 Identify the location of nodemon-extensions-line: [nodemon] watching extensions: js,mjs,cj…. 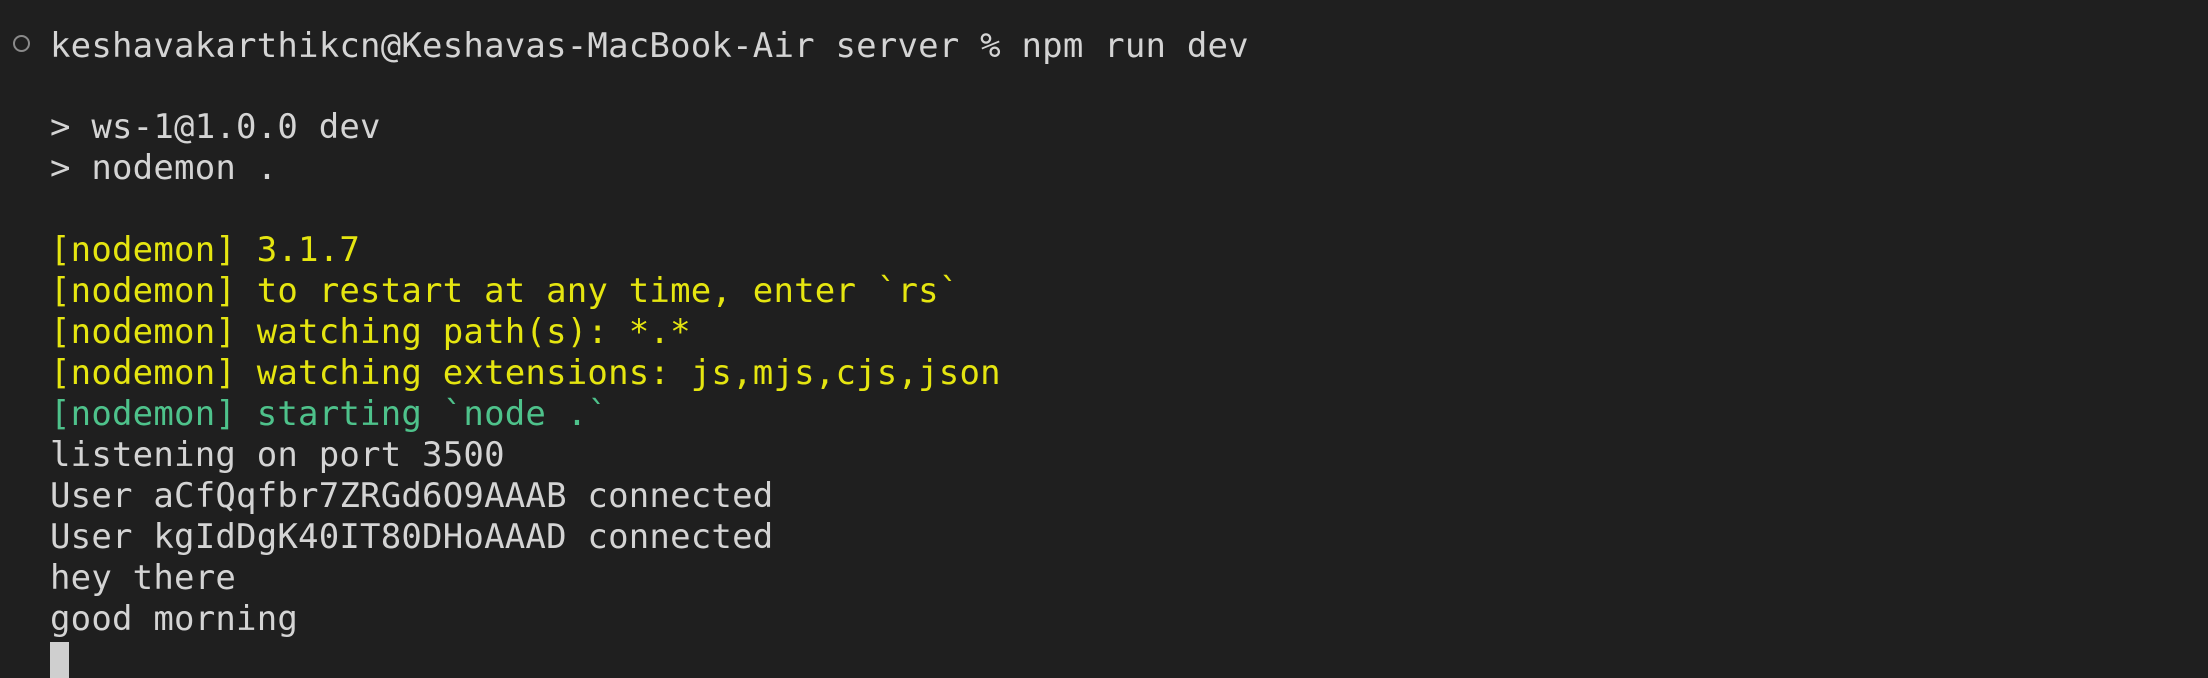
(525, 373).